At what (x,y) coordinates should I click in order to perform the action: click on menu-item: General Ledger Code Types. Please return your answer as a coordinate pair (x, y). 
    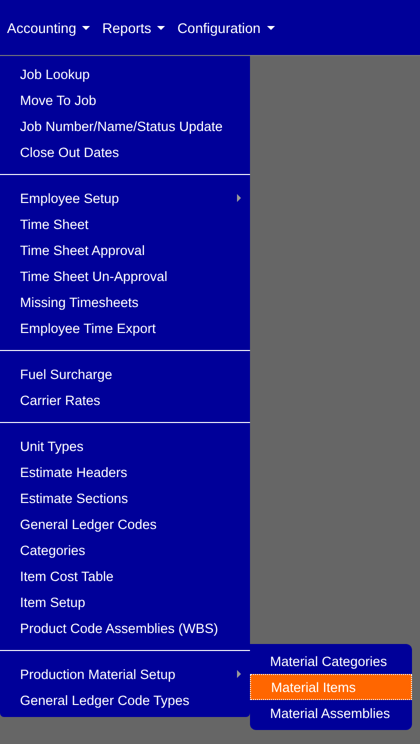
    Looking at the image, I should click on (125, 700).